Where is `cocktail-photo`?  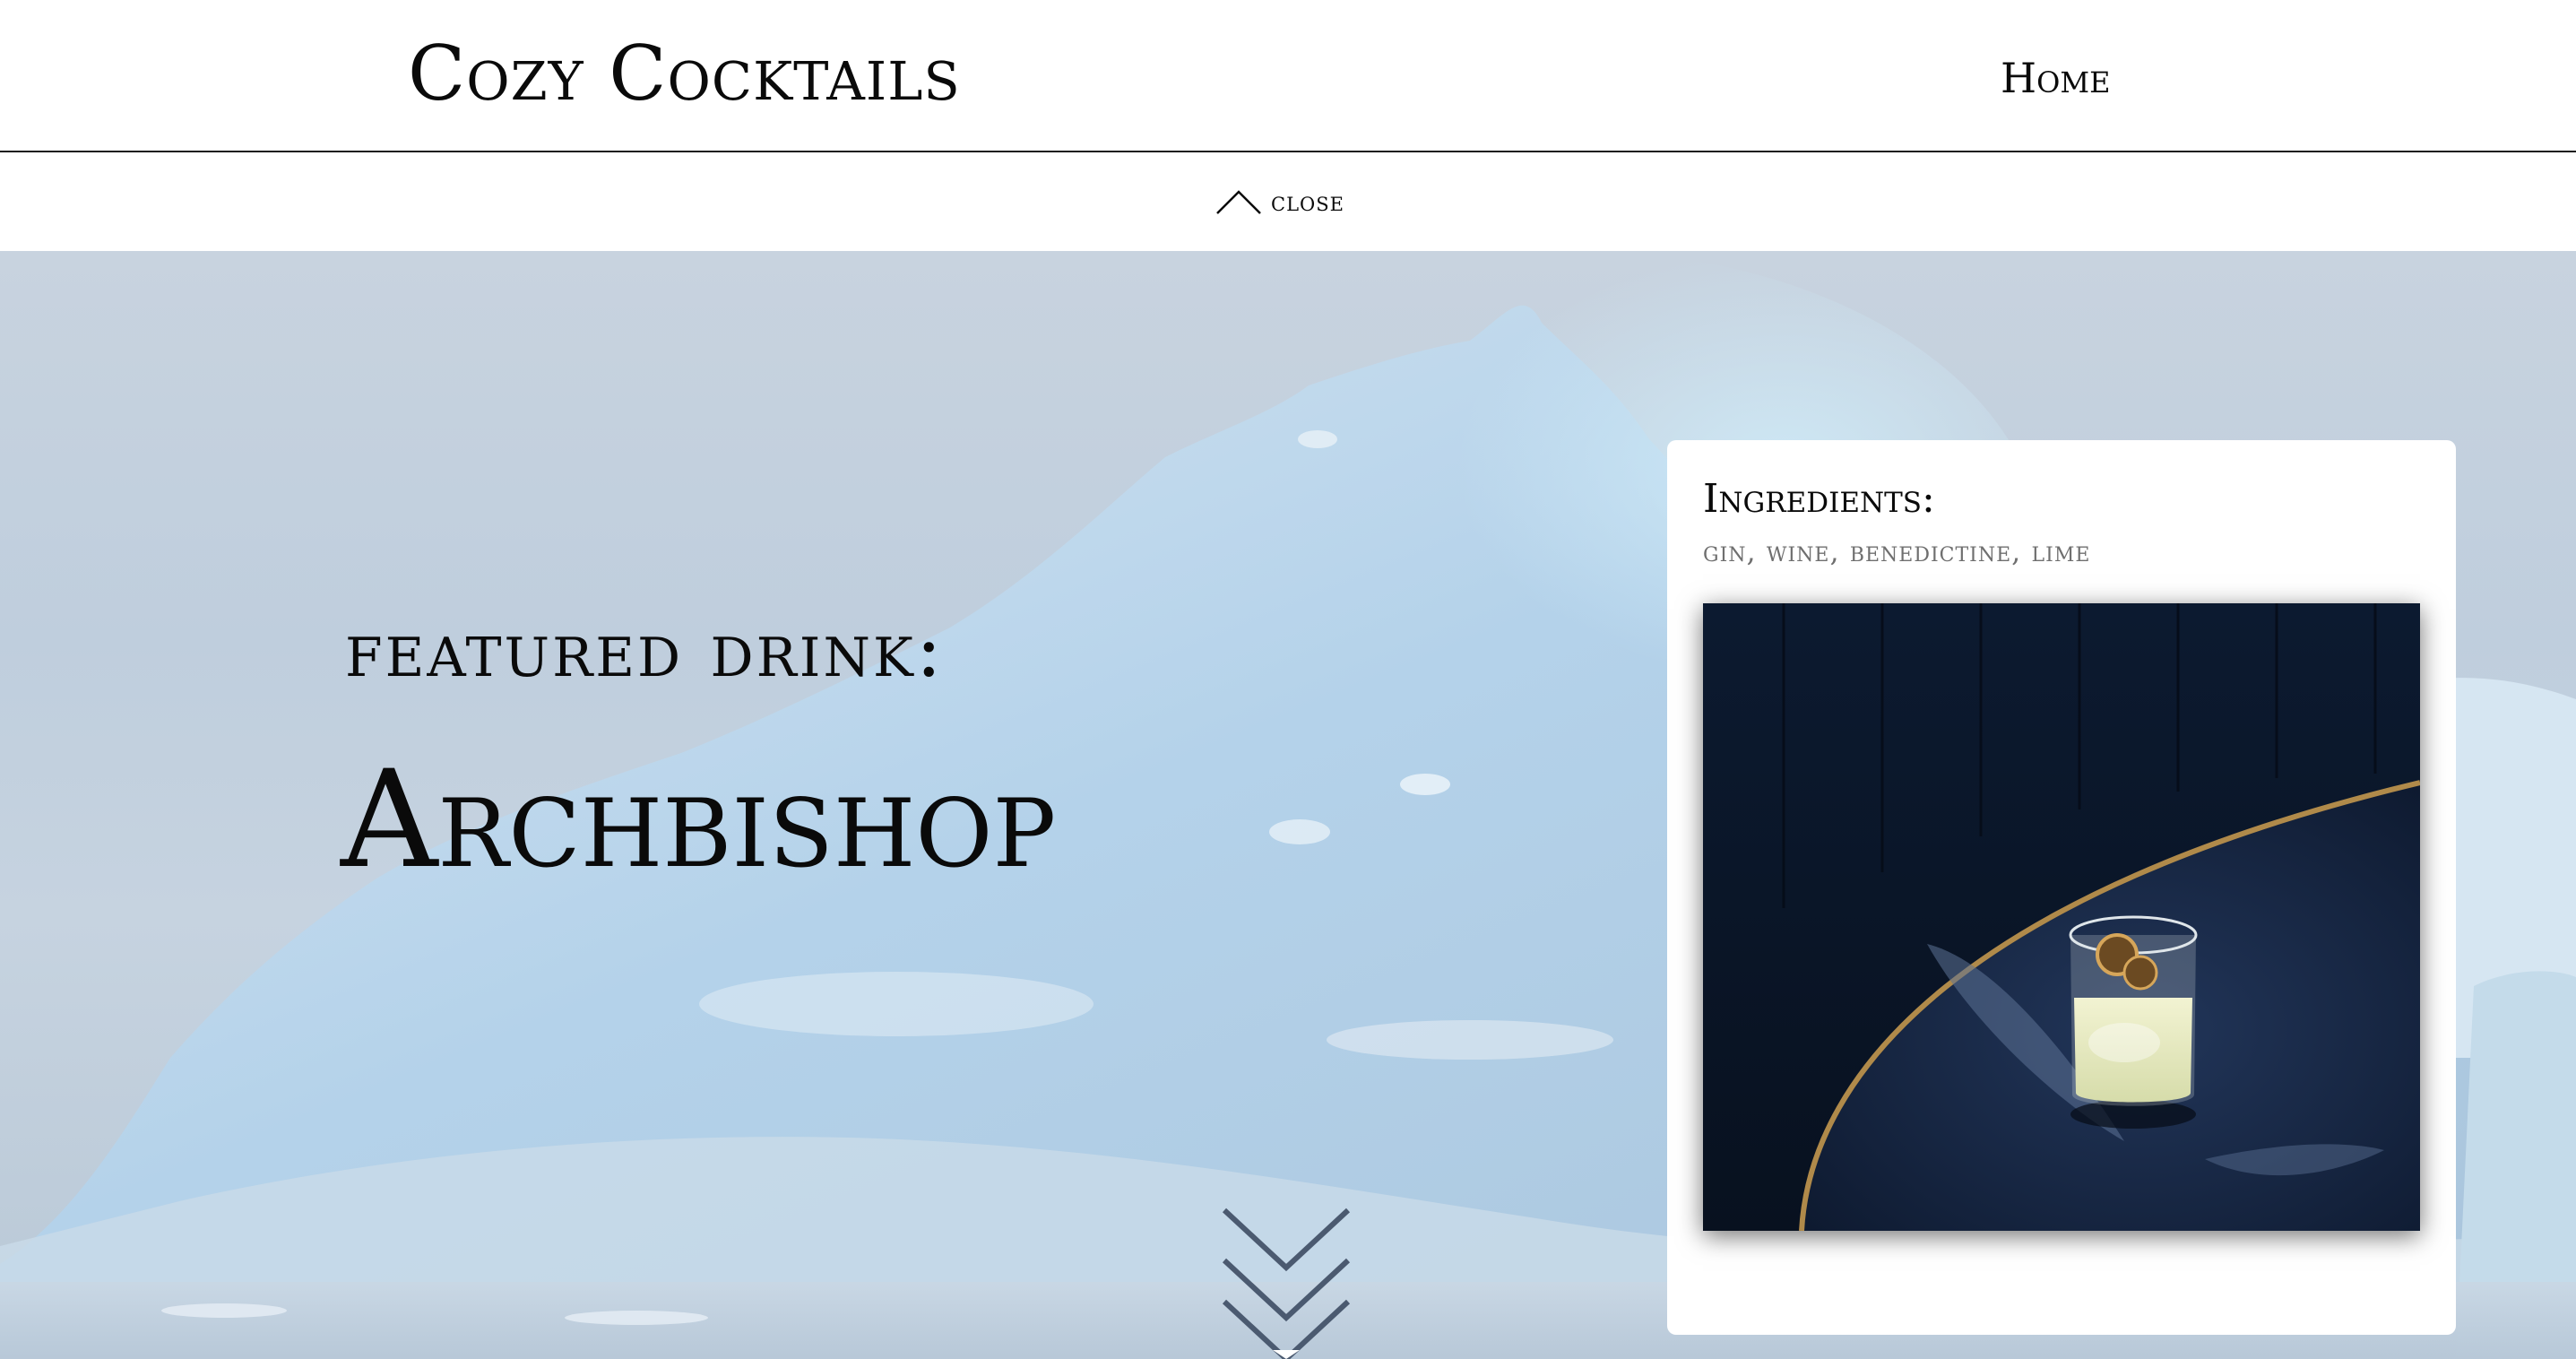 cocktail-photo is located at coordinates (2061, 917).